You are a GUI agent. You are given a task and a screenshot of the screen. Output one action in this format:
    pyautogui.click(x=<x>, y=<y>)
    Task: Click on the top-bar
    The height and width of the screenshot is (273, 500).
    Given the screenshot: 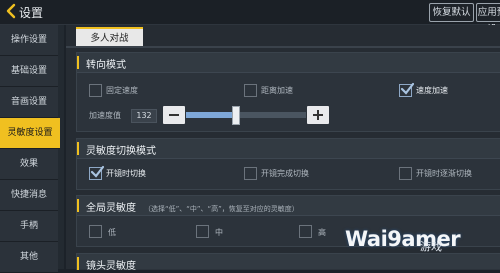 What is the action you would take?
    pyautogui.click(x=250, y=12)
    